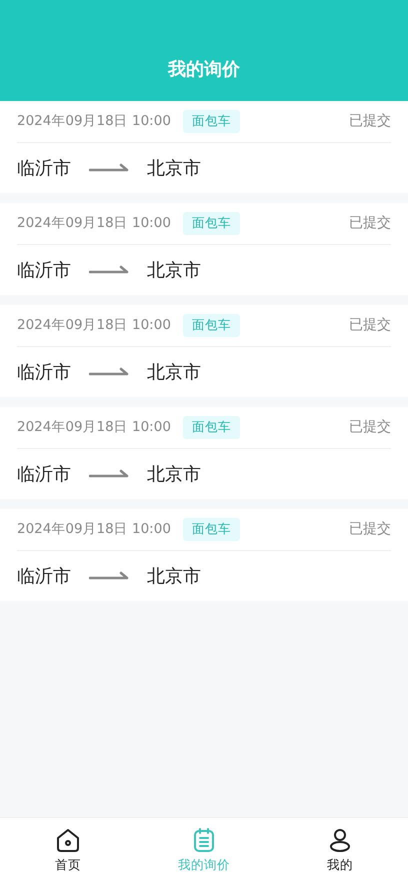  What do you see at coordinates (68, 839) in the screenshot?
I see `home-icon` at bounding box center [68, 839].